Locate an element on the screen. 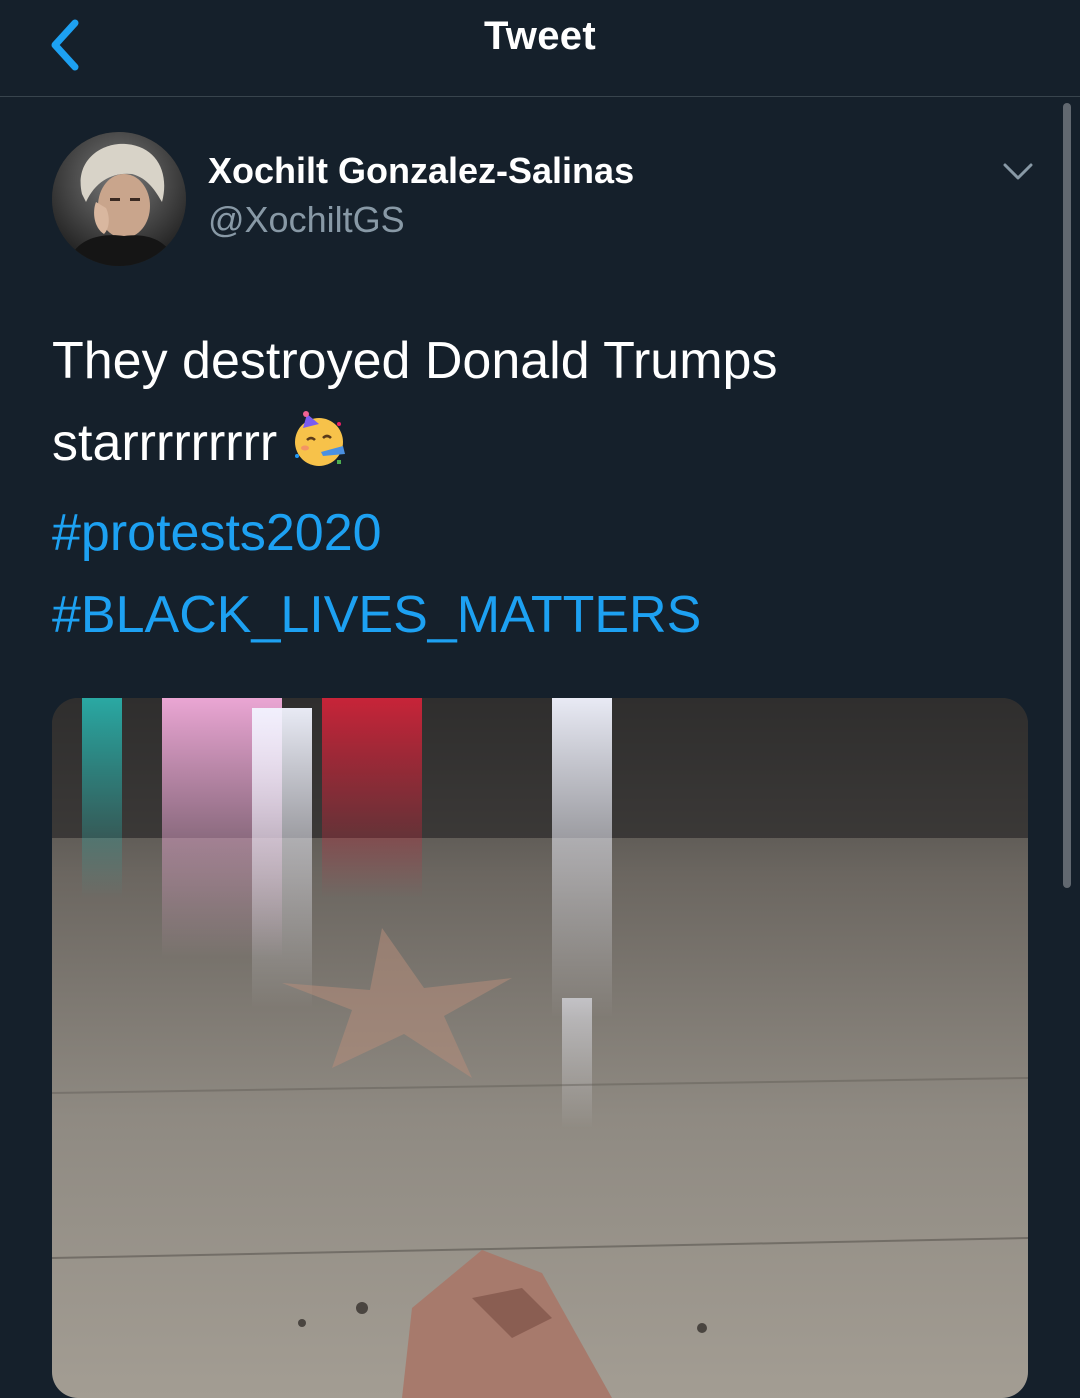 The width and height of the screenshot is (1080, 1398). nav-bar: Tweet is located at coordinates (540, 48).